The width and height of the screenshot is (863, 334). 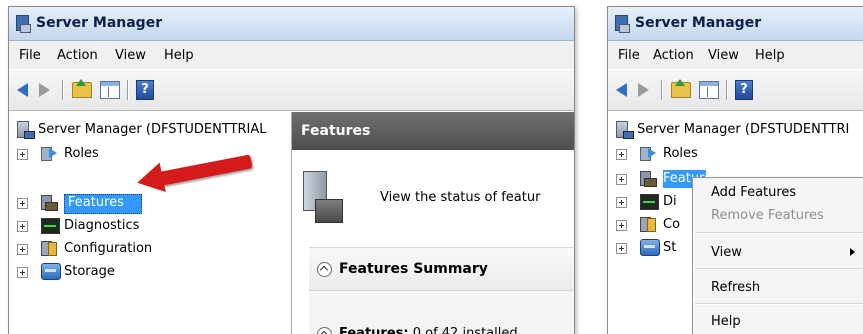 What do you see at coordinates (102, 225) in the screenshot?
I see `tree-item-label: Diagnostics` at bounding box center [102, 225].